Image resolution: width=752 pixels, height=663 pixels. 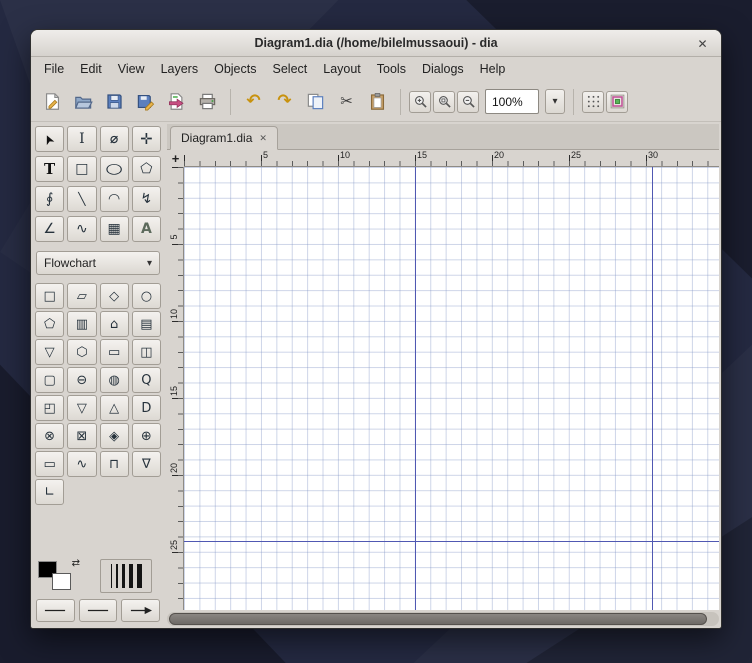 I want to click on tool-outline: A, so click(x=146, y=229).